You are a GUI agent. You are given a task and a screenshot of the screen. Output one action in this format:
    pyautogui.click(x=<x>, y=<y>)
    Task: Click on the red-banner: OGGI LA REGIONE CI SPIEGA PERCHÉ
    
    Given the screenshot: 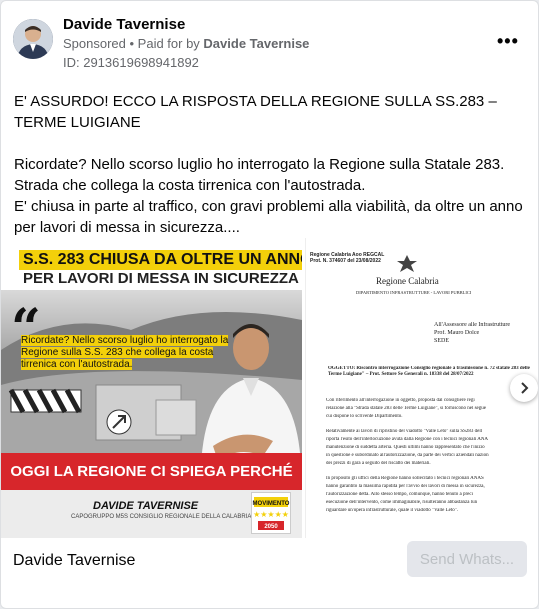 What is the action you would take?
    pyautogui.click(x=151, y=471)
    